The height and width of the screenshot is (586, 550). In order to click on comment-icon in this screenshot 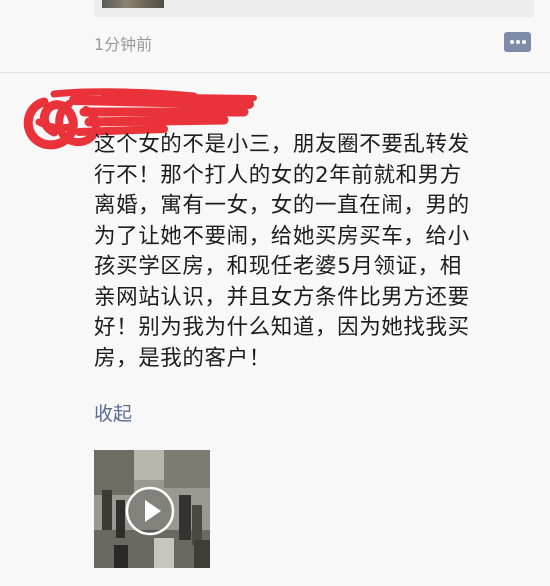, I will do `click(517, 42)`.